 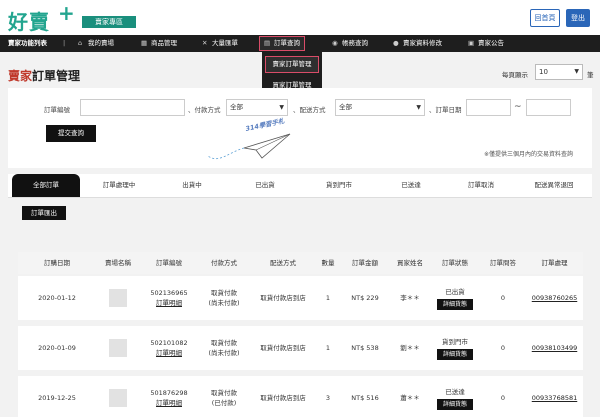 I want to click on query-range-note: ※僅提供三個月內的交易資料查詢, so click(x=529, y=154).